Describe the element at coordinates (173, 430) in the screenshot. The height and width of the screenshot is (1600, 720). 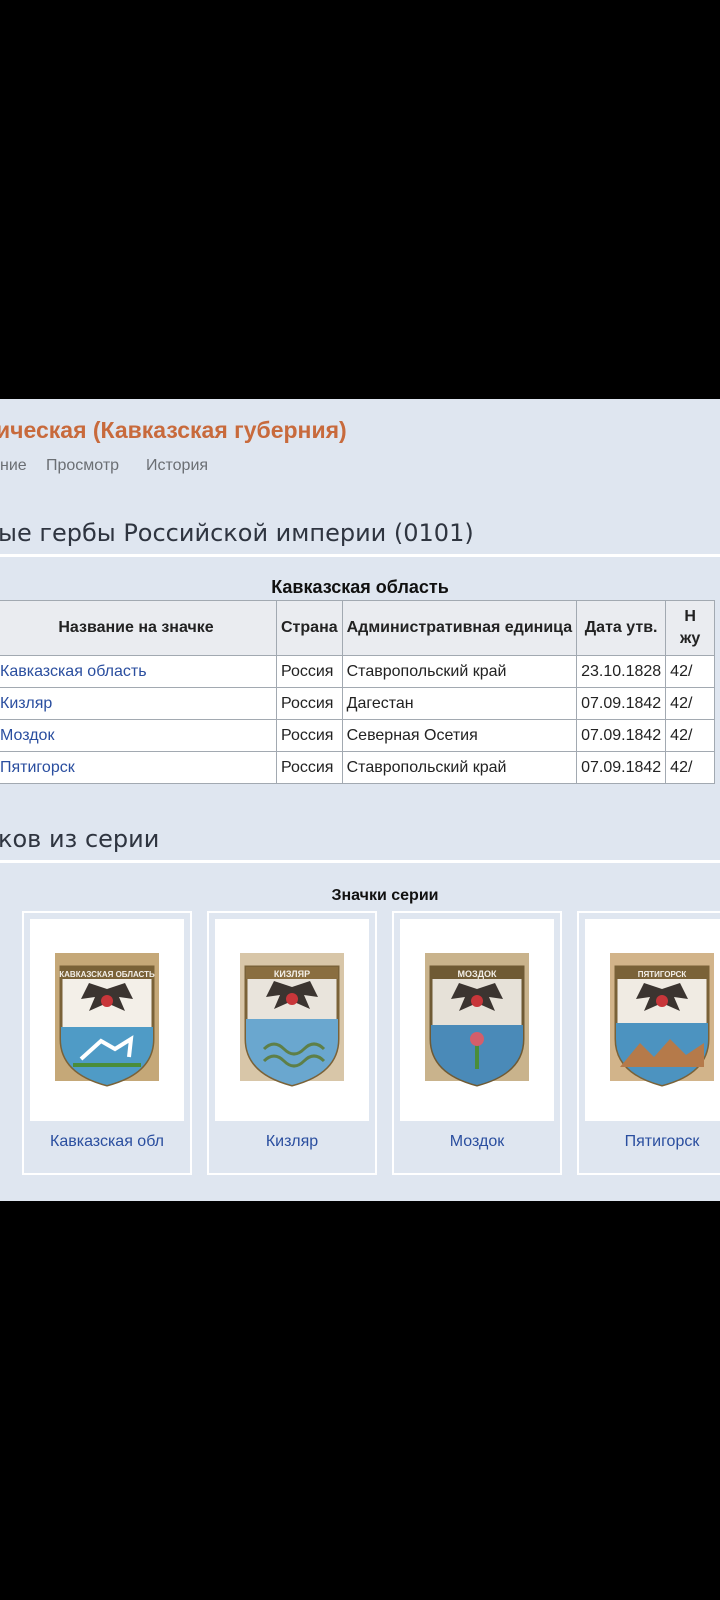
I see `page-title: ическая (Кавказская губерния)` at that location.